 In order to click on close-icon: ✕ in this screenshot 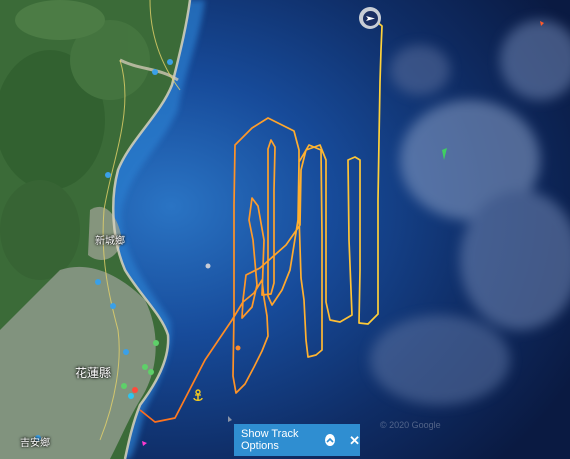, I will do `click(354, 440)`.